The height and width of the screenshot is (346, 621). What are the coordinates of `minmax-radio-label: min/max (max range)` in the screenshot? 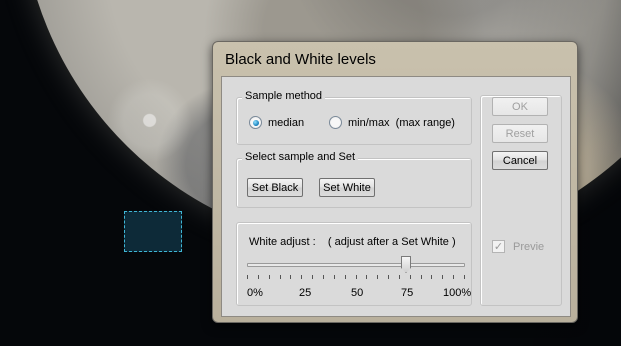 It's located at (401, 123).